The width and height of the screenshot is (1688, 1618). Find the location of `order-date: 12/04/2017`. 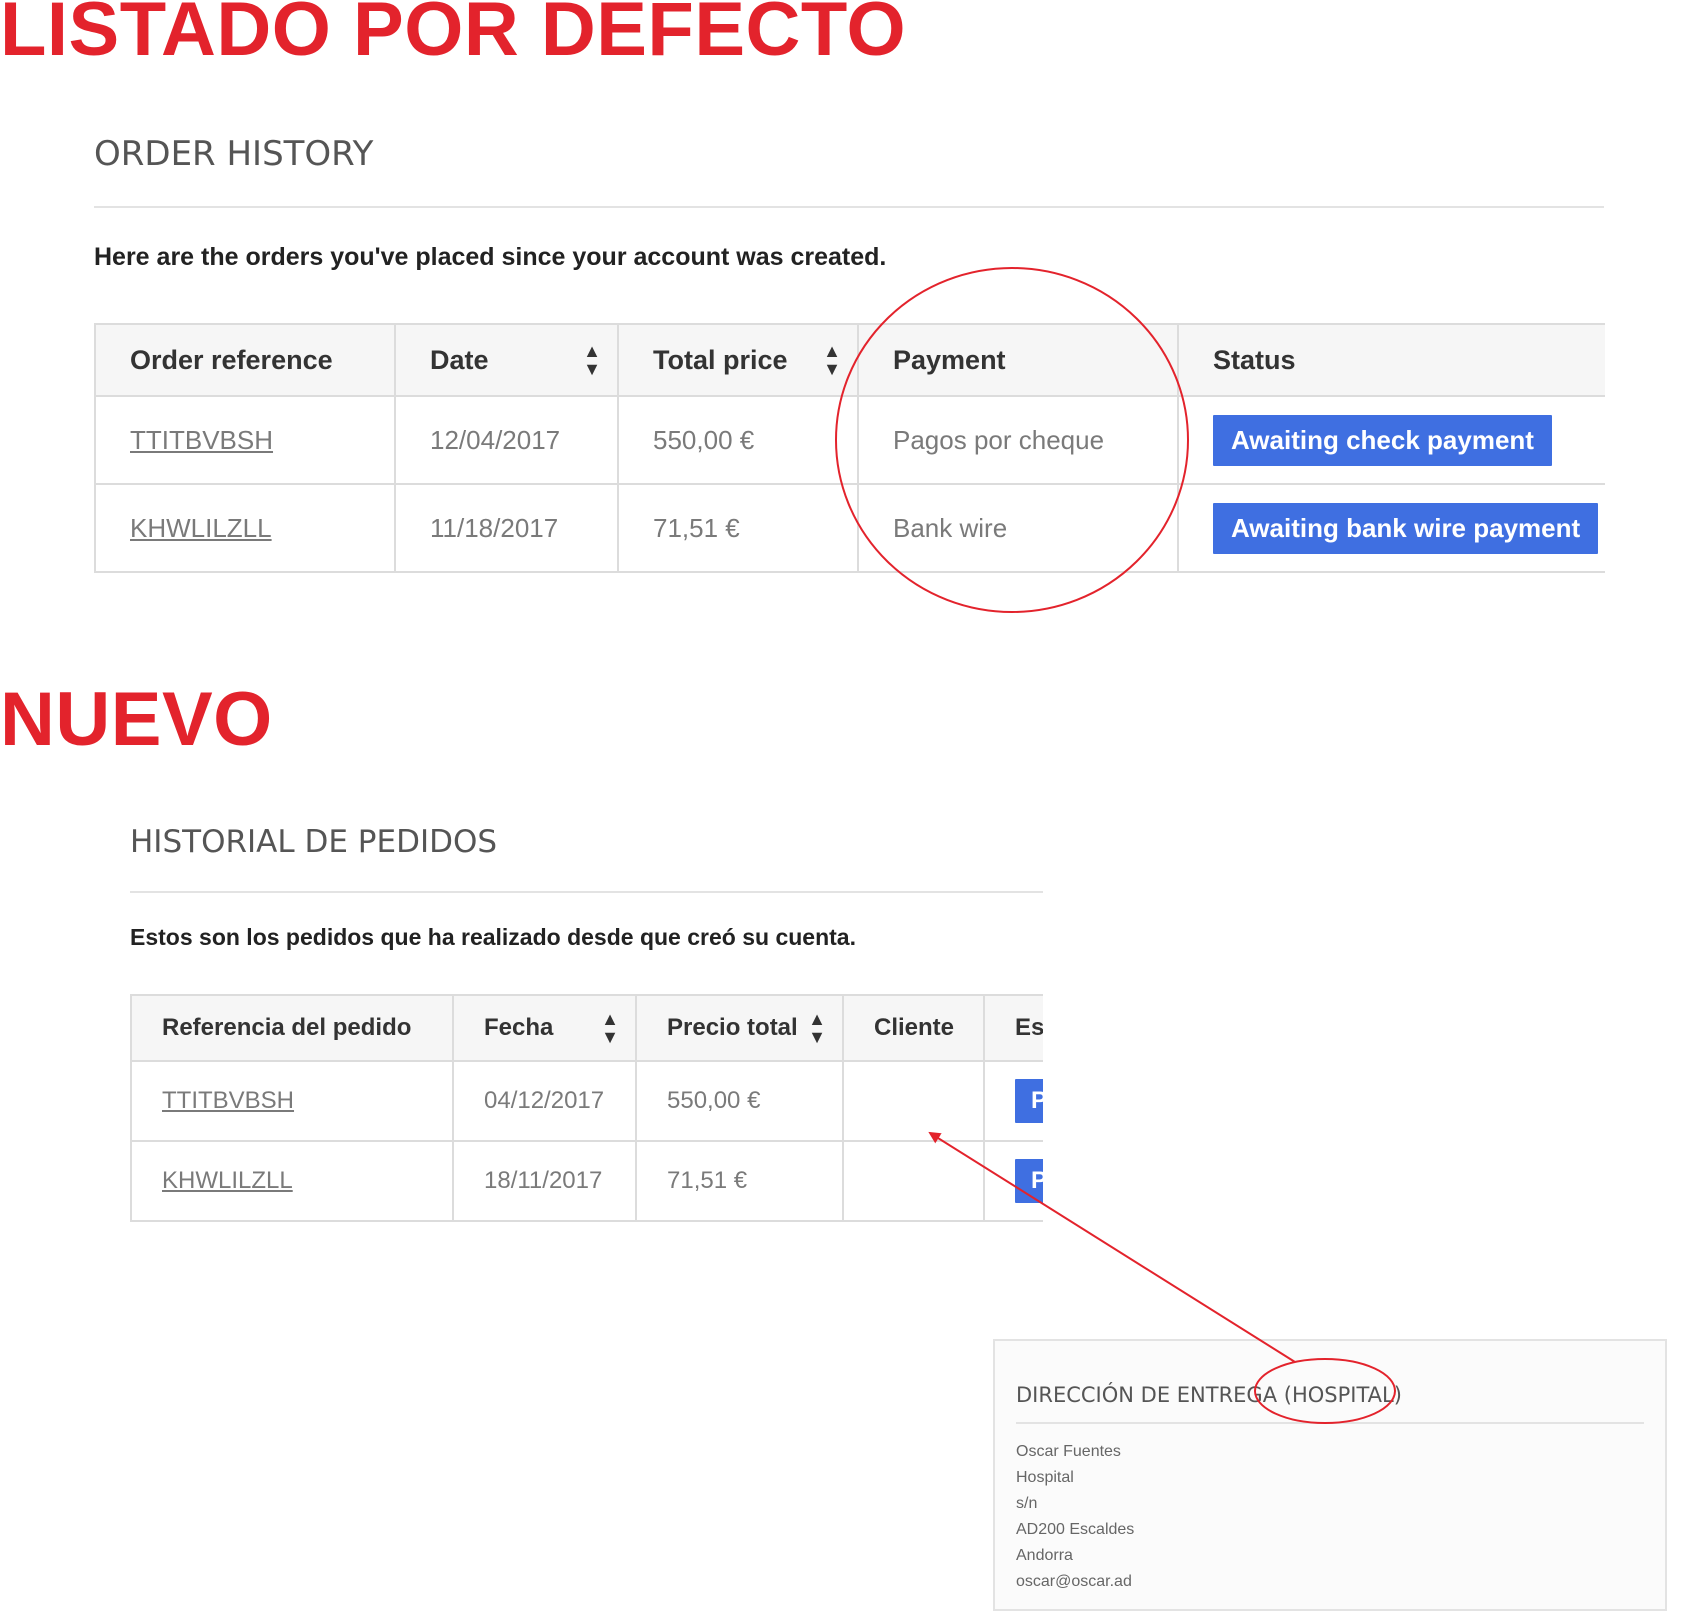

order-date: 12/04/2017 is located at coordinates (506, 440).